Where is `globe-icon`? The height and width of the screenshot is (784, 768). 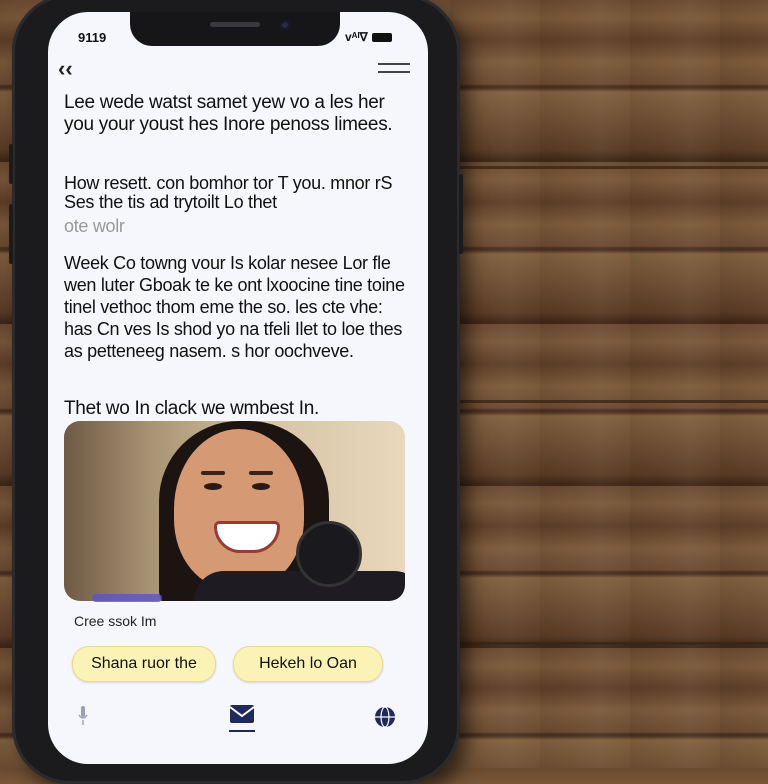 globe-icon is located at coordinates (385, 717).